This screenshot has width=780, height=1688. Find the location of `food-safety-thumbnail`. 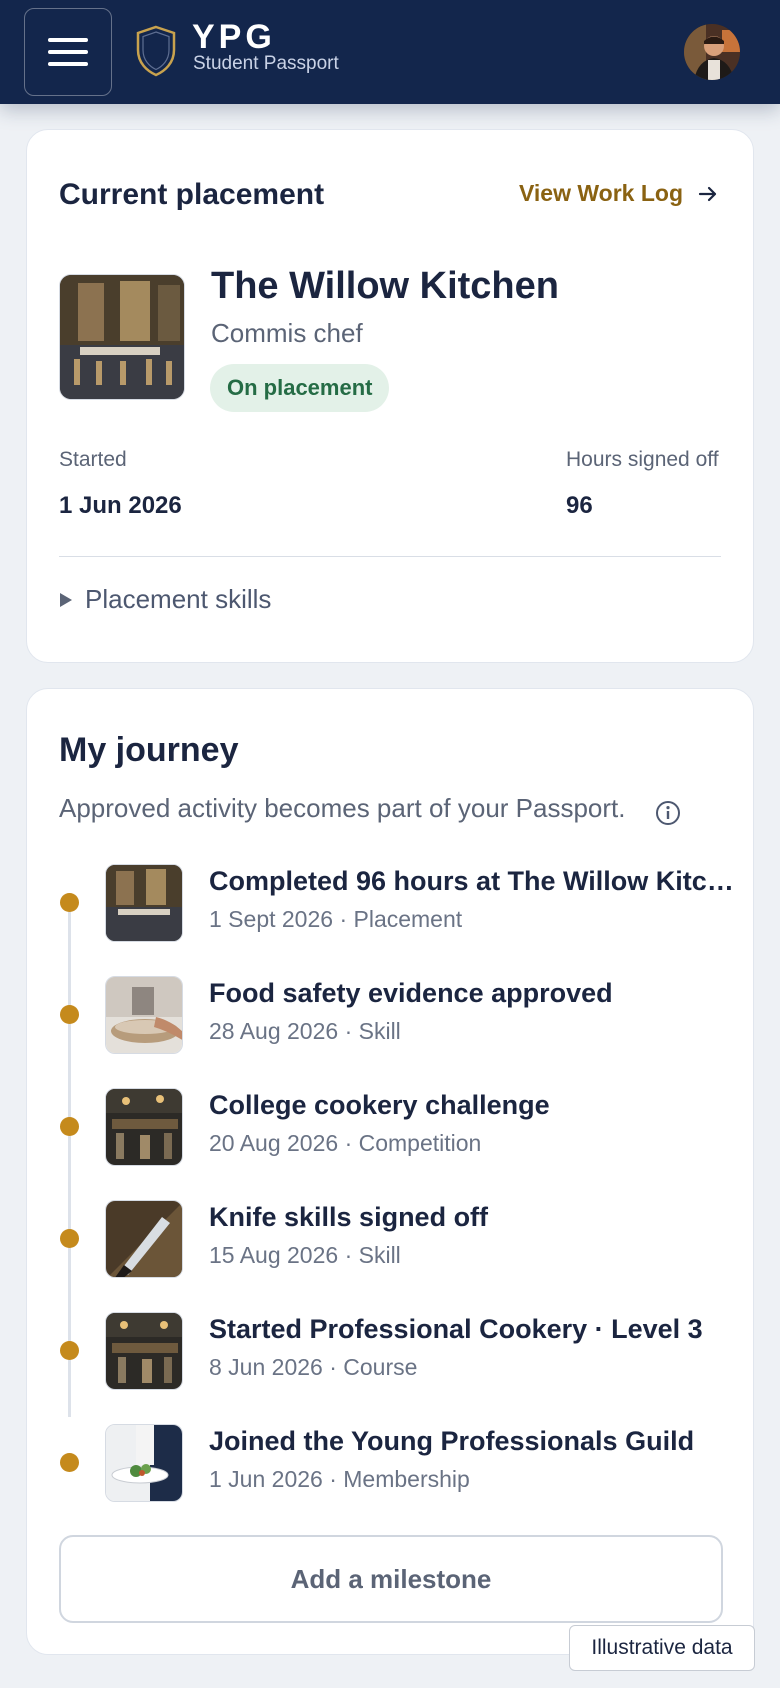

food-safety-thumbnail is located at coordinates (144, 1015).